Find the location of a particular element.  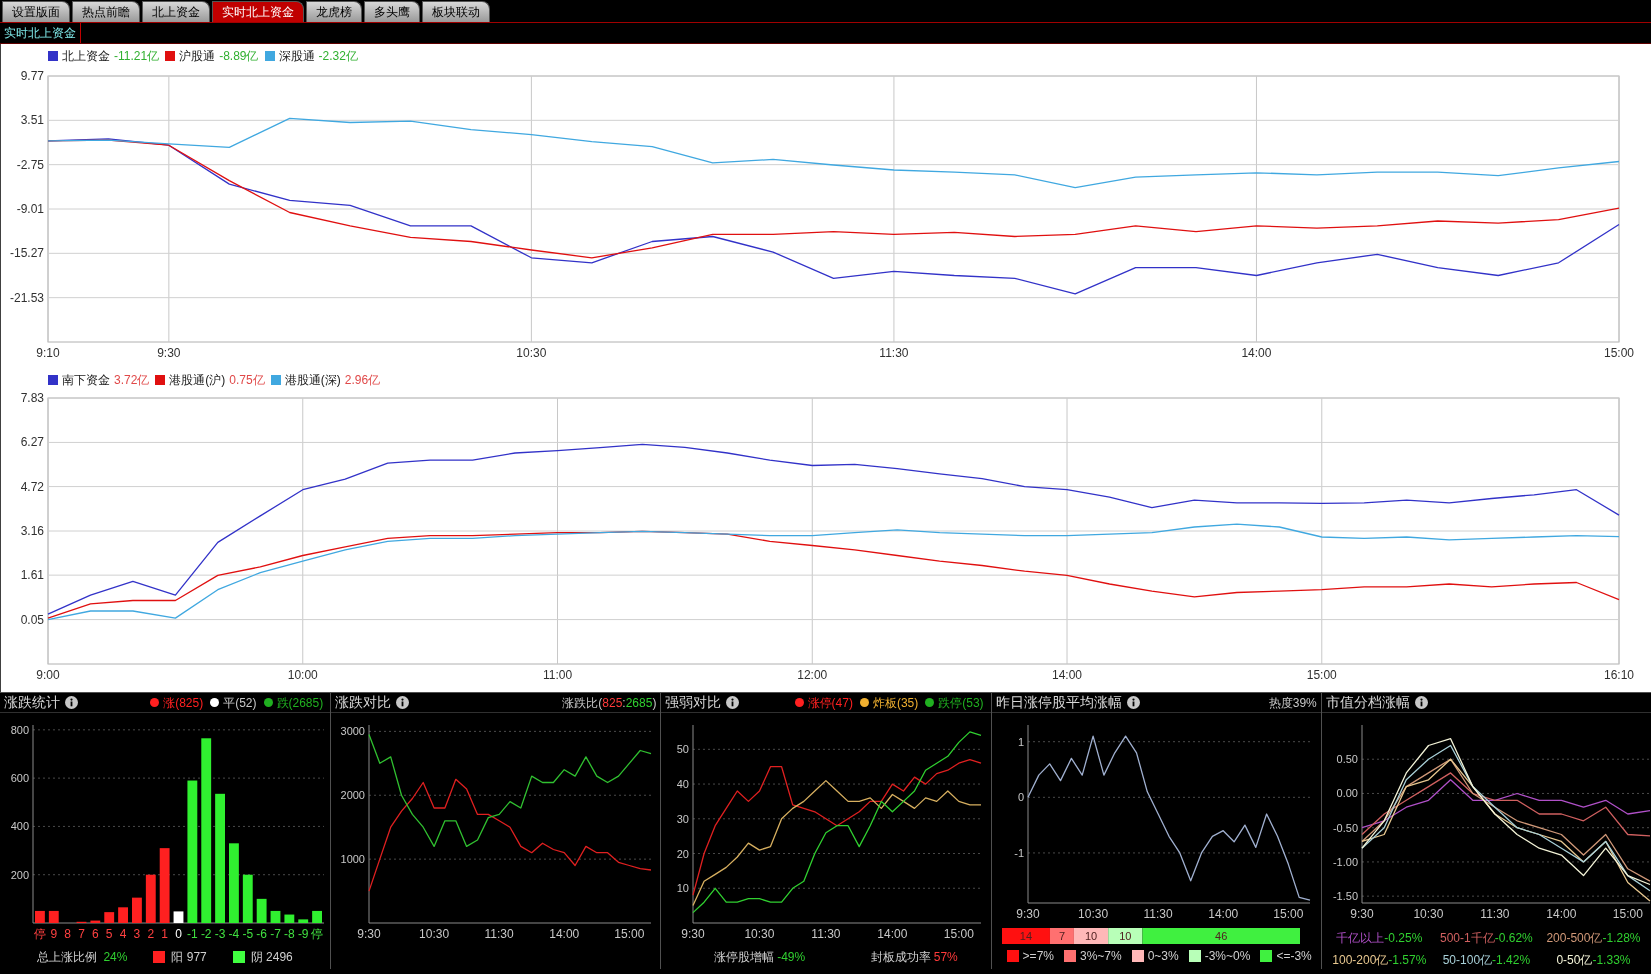

axis-label: -7 is located at coordinates (275, 934).